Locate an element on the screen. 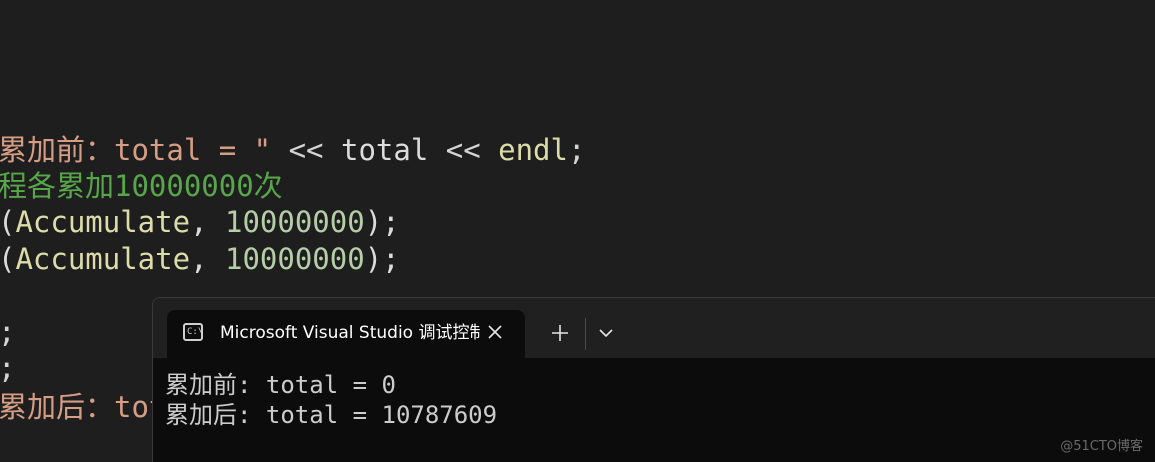 This screenshot has height=462, width=1155. identifier-endl: endl is located at coordinates (533, 150).